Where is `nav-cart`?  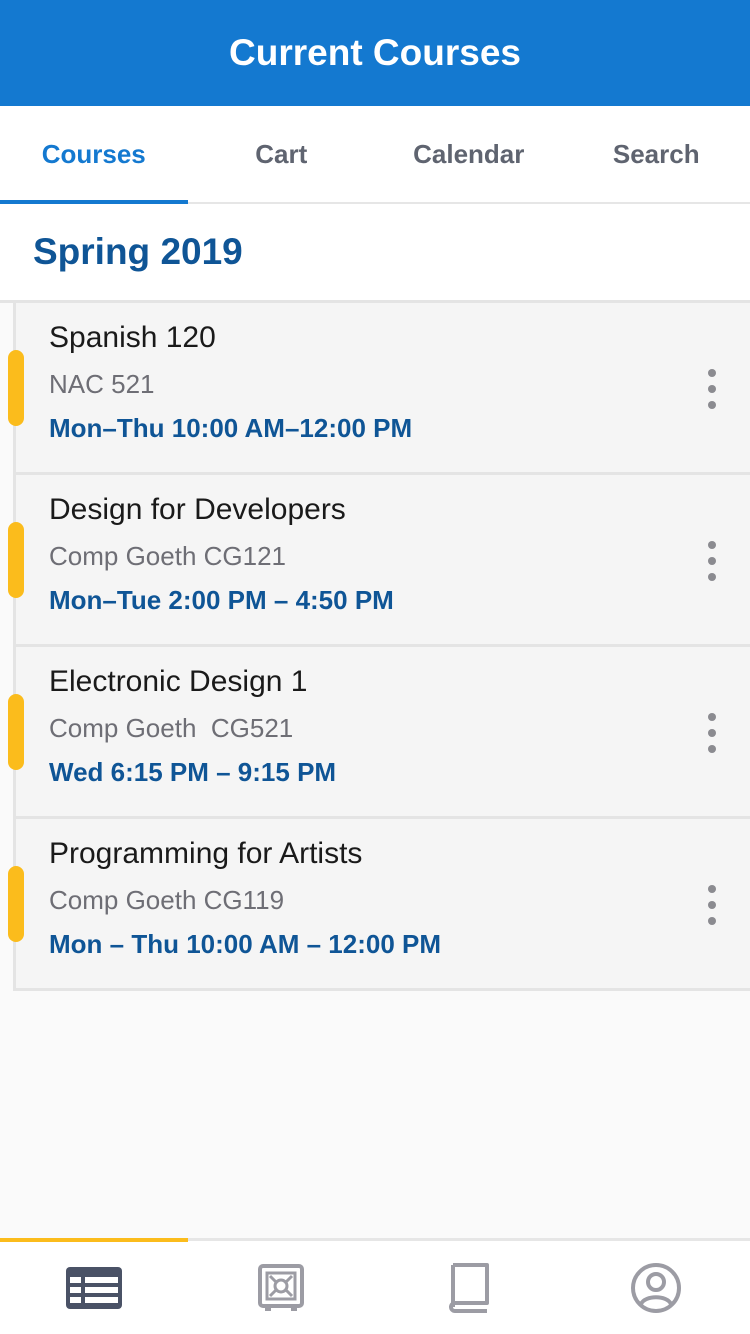
nav-cart is located at coordinates (282, 1287).